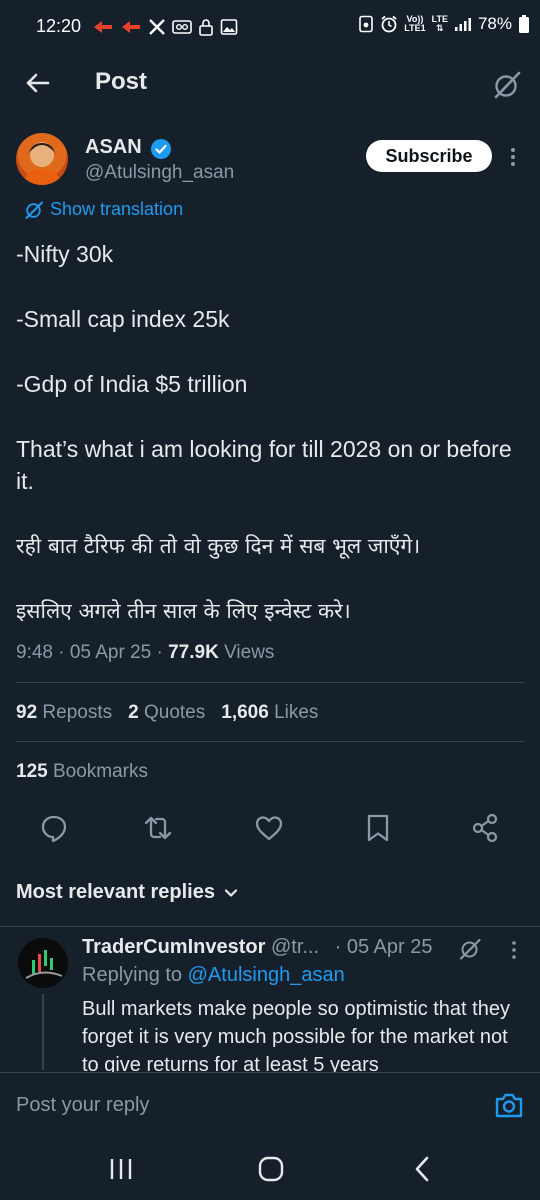  What do you see at coordinates (157, 27) in the screenshot?
I see `x-logo-icon` at bounding box center [157, 27].